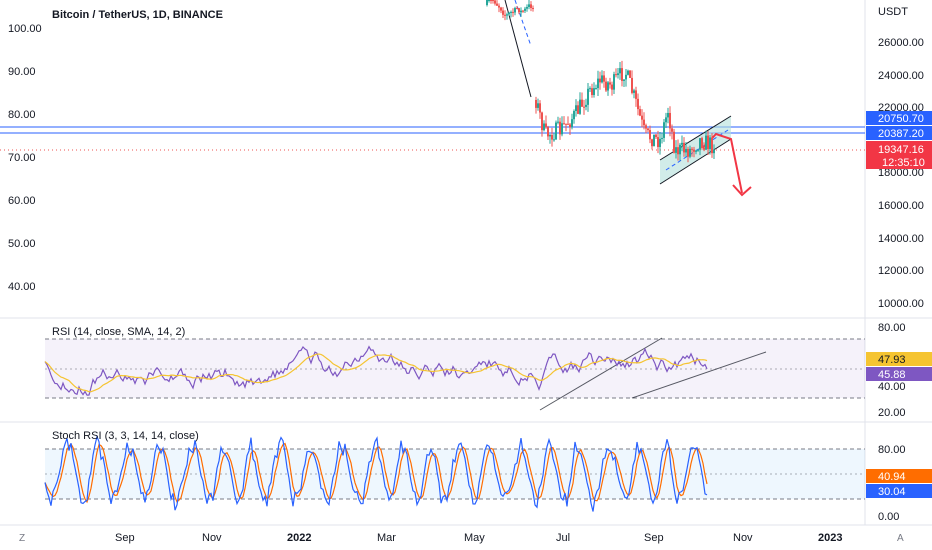  I want to click on rsi-pane-title: RSI (14, close, SMA, 14, 2), so click(118, 332).